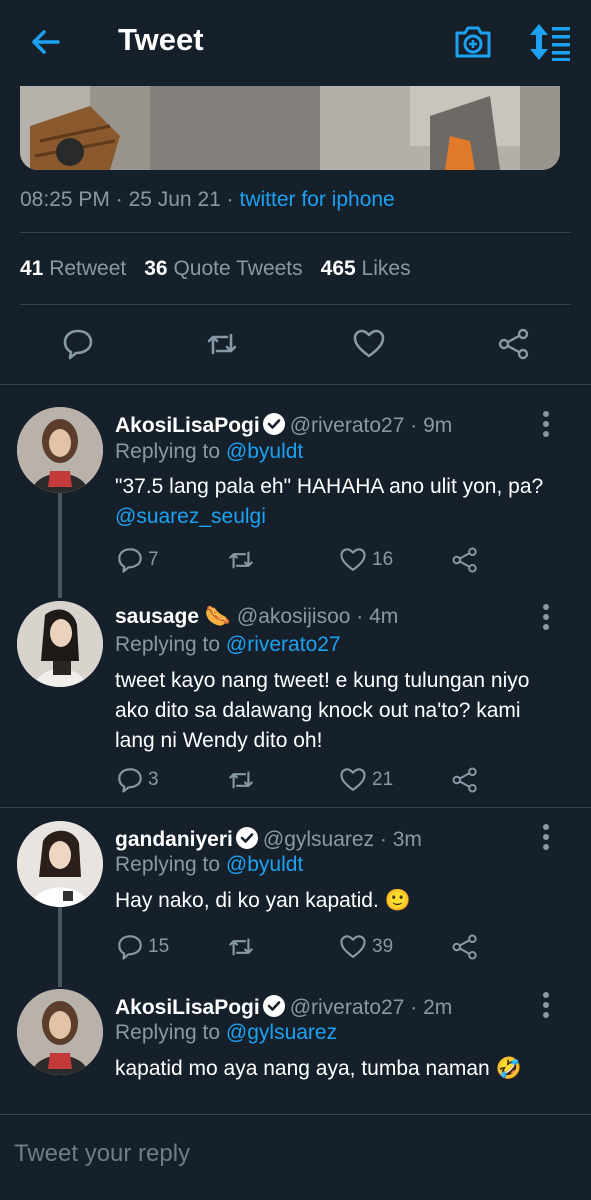 Image resolution: width=591 pixels, height=1200 pixels. I want to click on like-count: 16, so click(383, 559).